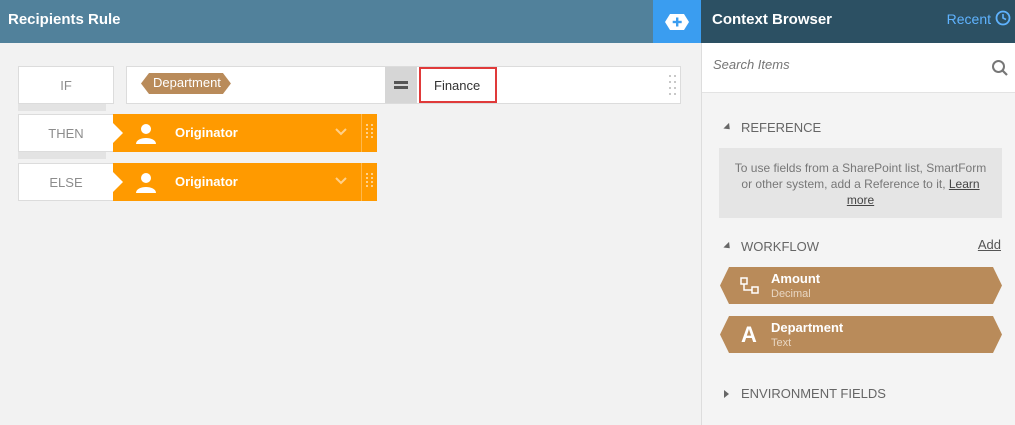  I want to click on context-browser-header: Context Browser Recent, so click(858, 21).